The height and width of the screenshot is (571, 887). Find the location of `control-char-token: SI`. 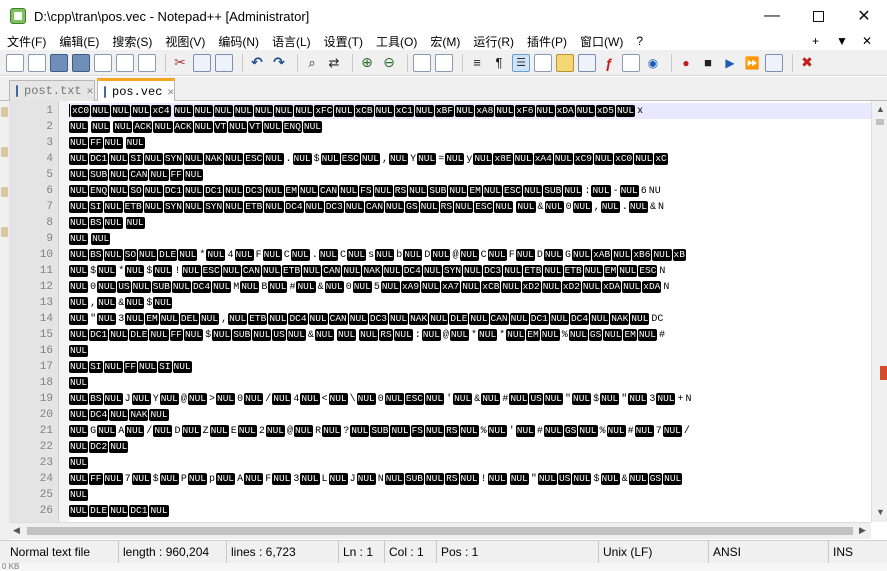

control-char-token: SI is located at coordinates (136, 159).